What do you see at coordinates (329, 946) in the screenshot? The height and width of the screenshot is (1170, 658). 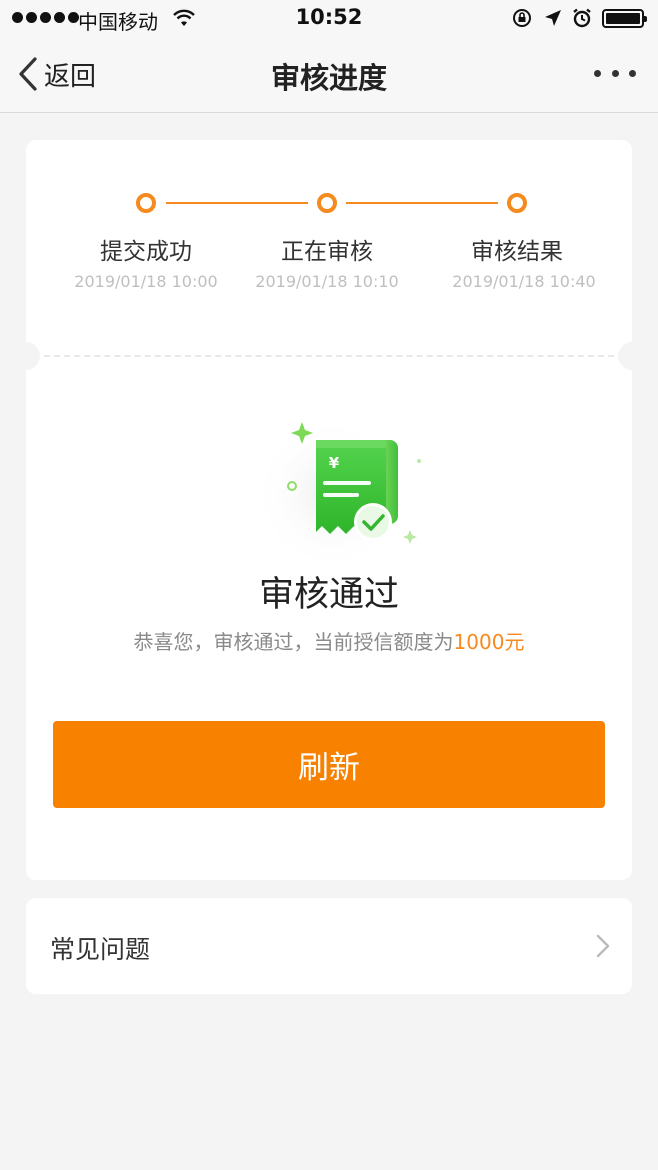 I see `faq-row: 常见问题` at bounding box center [329, 946].